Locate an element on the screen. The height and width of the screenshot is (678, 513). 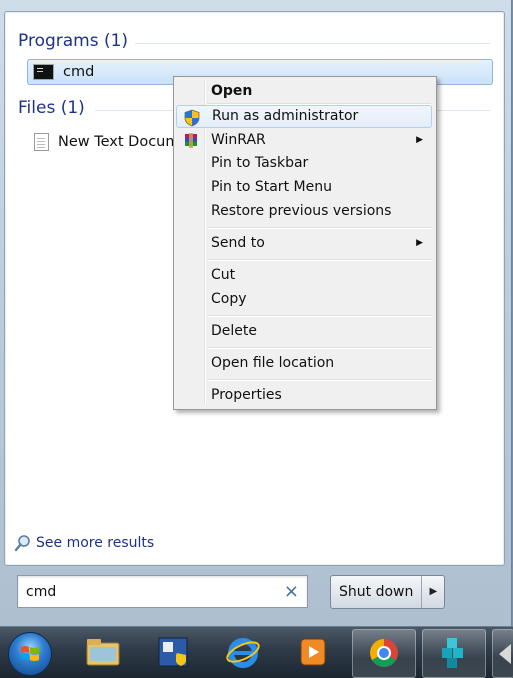
menu-item-copy: Copy is located at coordinates (304, 299).